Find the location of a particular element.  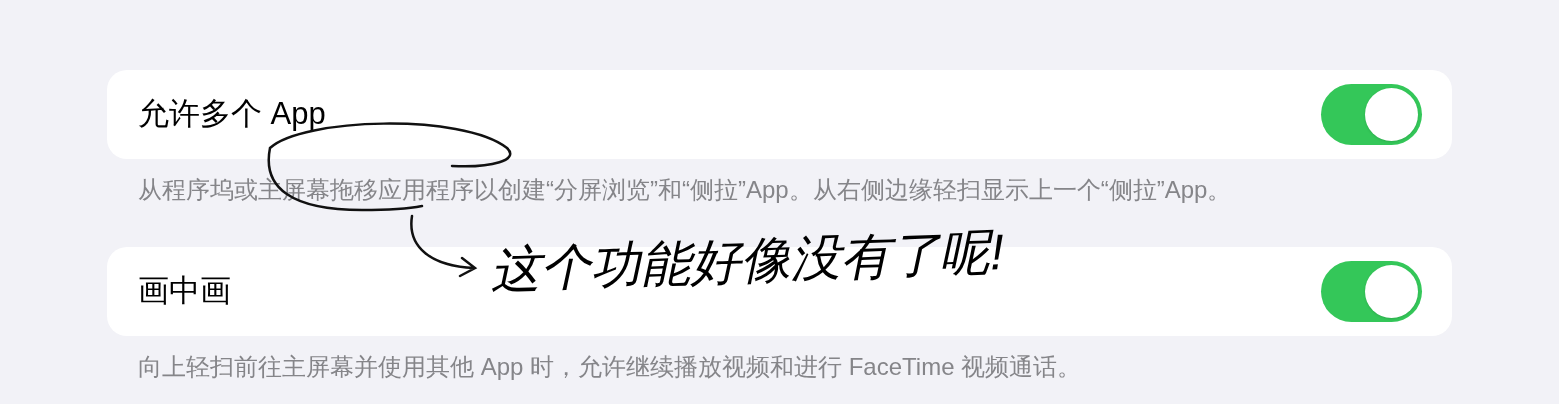

setting-label: 画中画 is located at coordinates (184, 291).